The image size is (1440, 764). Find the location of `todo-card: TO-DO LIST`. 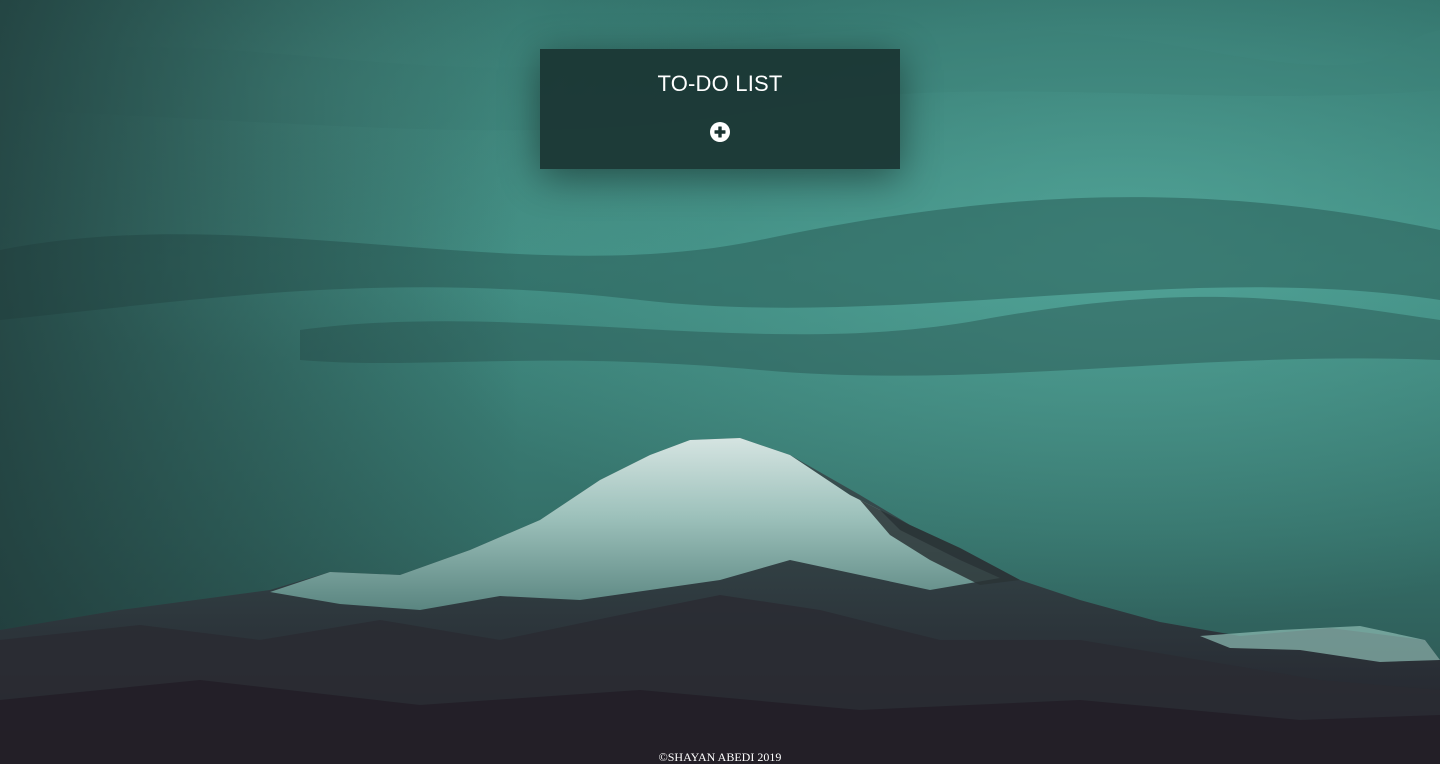

todo-card: TO-DO LIST is located at coordinates (720, 109).